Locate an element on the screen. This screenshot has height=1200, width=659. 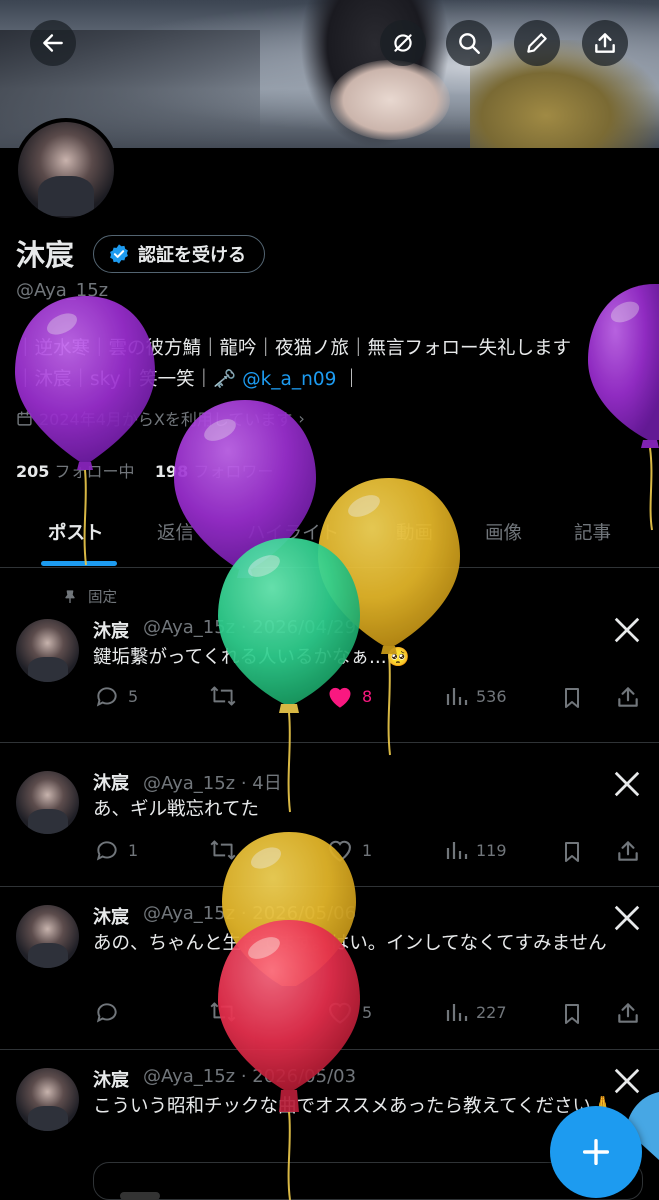
profile-banner is located at coordinates (329, 74).